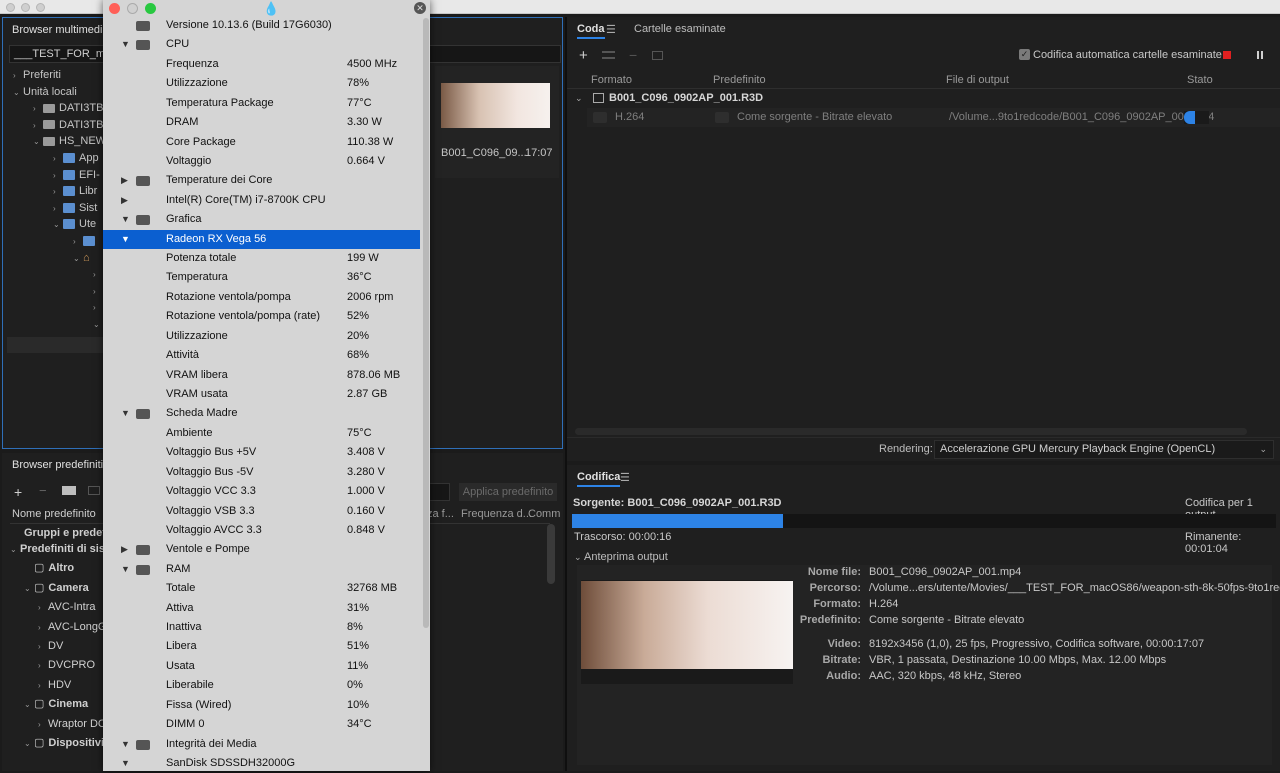  What do you see at coordinates (608, 55) in the screenshot?
I see `settings-icon` at bounding box center [608, 55].